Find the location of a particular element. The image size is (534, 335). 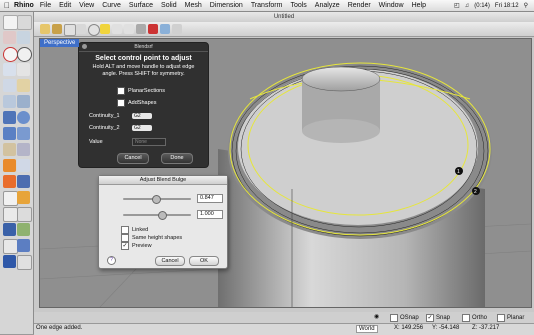

array-tool-icon is located at coordinates (23, 245).